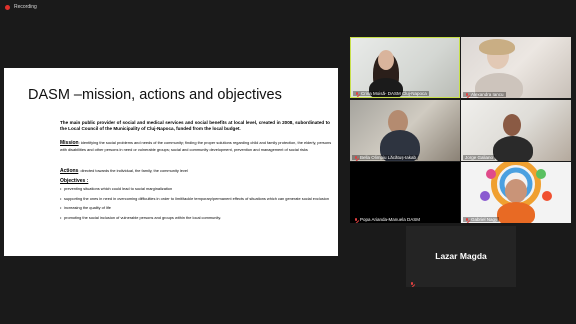 Image resolution: width=576 pixels, height=324 pixels. What do you see at coordinates (405, 130) in the screenshot?
I see `participant-tile-bella: Bella Olimpiu Lăcătuș-Iakab` at bounding box center [405, 130].